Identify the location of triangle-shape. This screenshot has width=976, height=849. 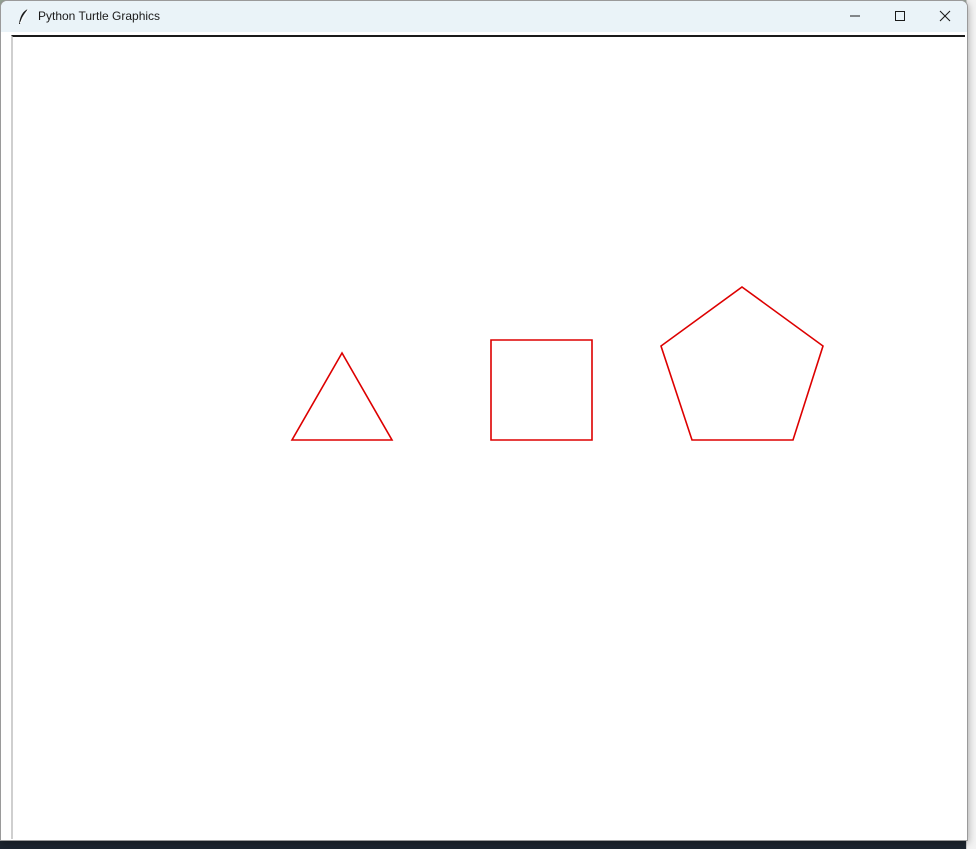
(342, 396).